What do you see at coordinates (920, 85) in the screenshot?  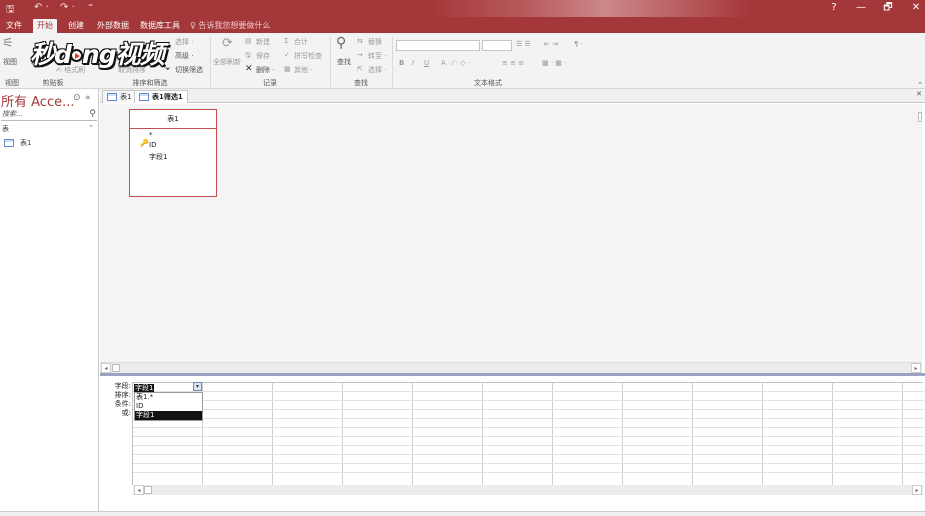 I see `collapse-ribbon-icon: ⌃` at bounding box center [920, 85].